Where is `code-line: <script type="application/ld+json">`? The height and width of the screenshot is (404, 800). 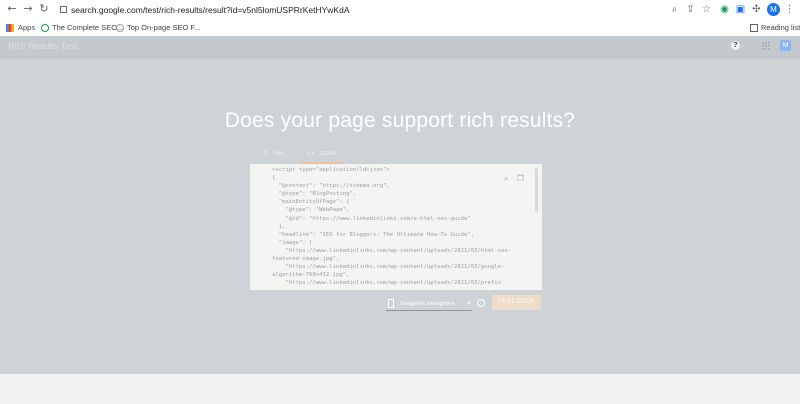 code-line: <script type="application/ld+json"> is located at coordinates (331, 170).